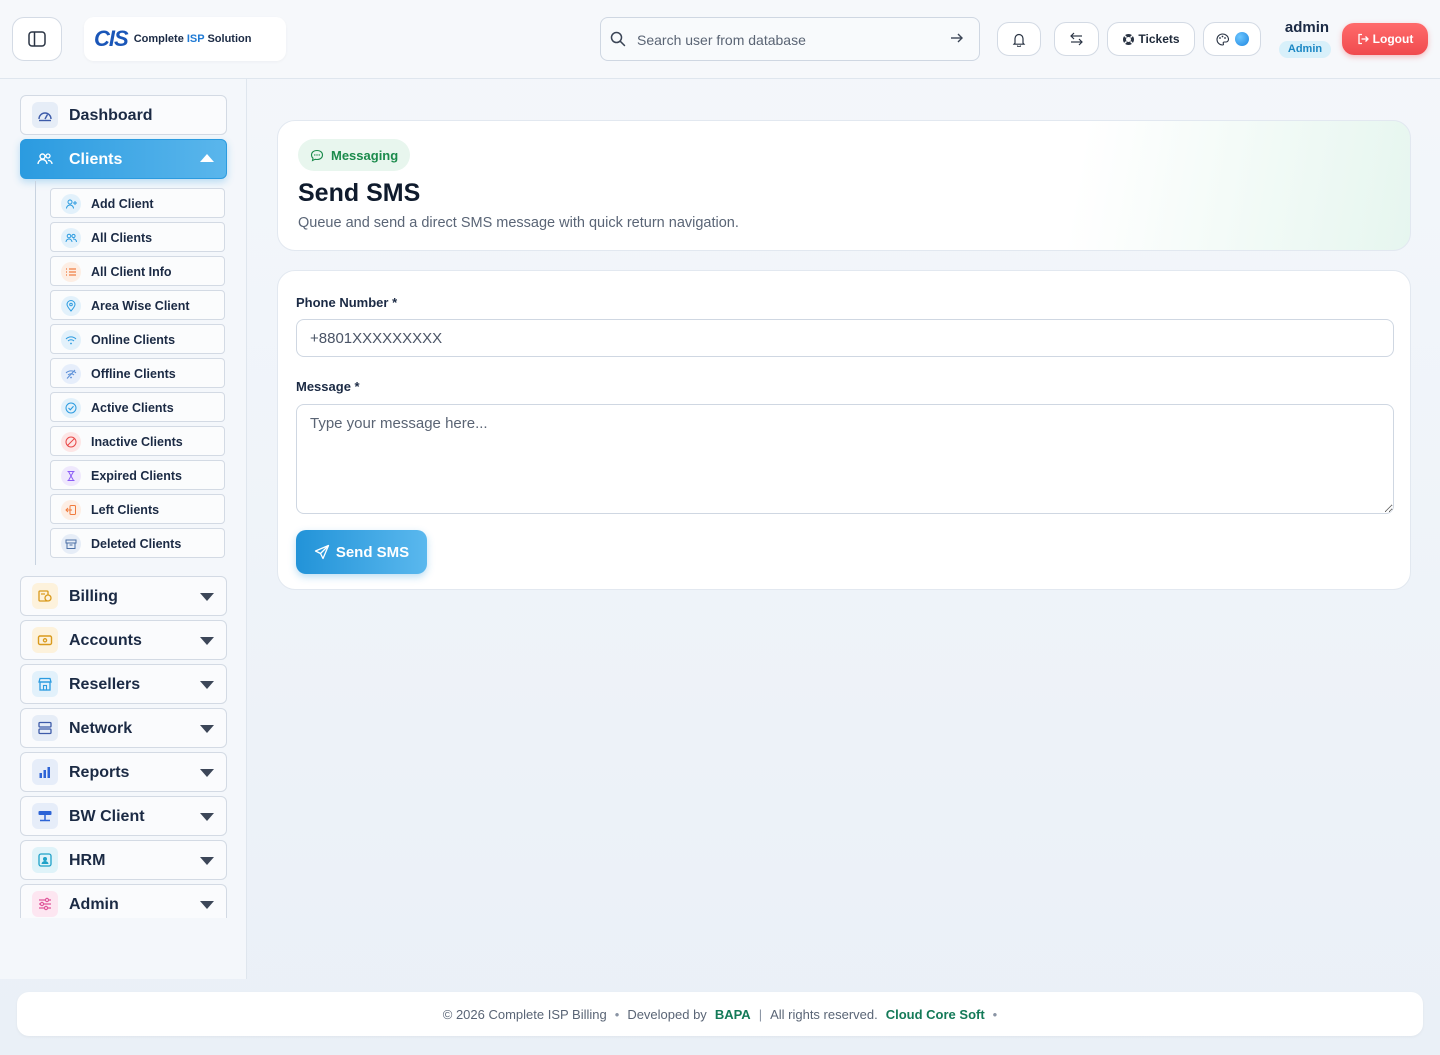 This screenshot has height=1055, width=1440. What do you see at coordinates (207, 158) in the screenshot?
I see `chevron-up-icon` at bounding box center [207, 158].